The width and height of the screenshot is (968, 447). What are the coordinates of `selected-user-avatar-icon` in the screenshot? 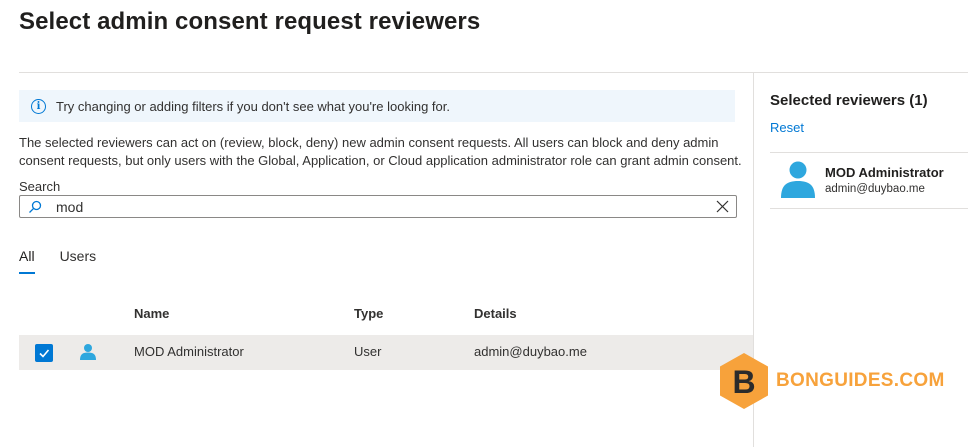 It's located at (798, 181).